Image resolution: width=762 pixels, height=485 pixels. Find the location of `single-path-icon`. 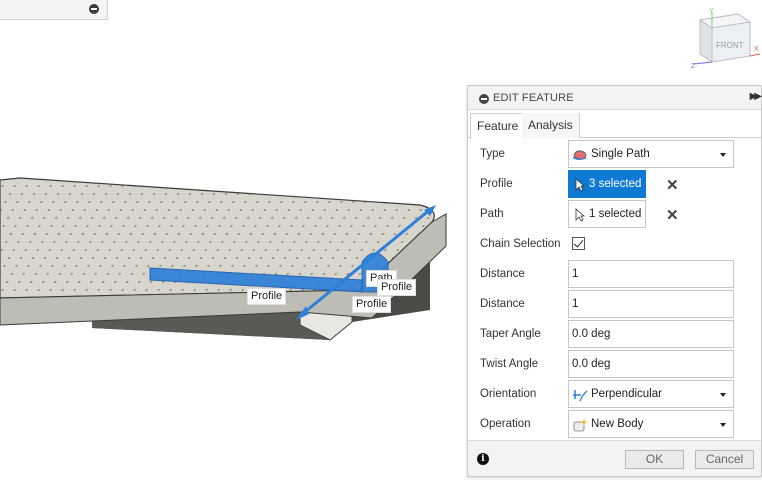

single-path-icon is located at coordinates (579, 155).